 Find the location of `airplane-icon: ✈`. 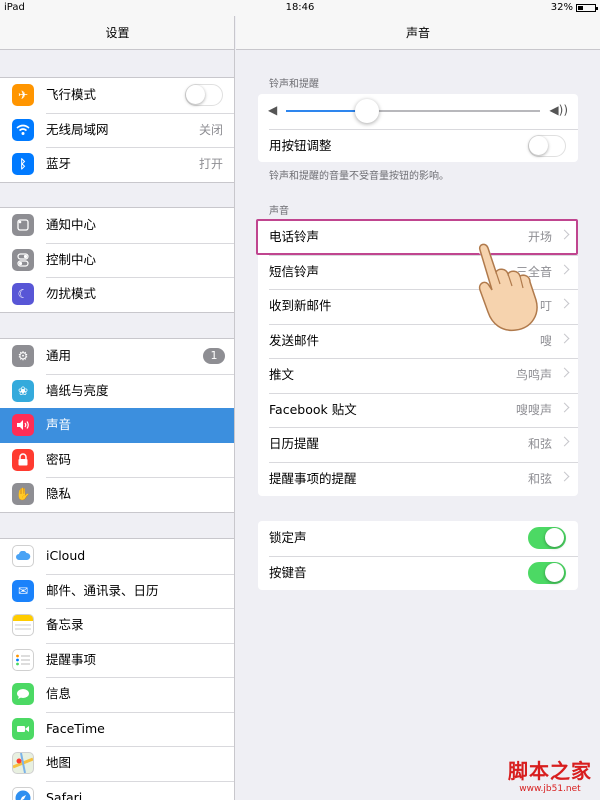

airplane-icon: ✈ is located at coordinates (23, 95).